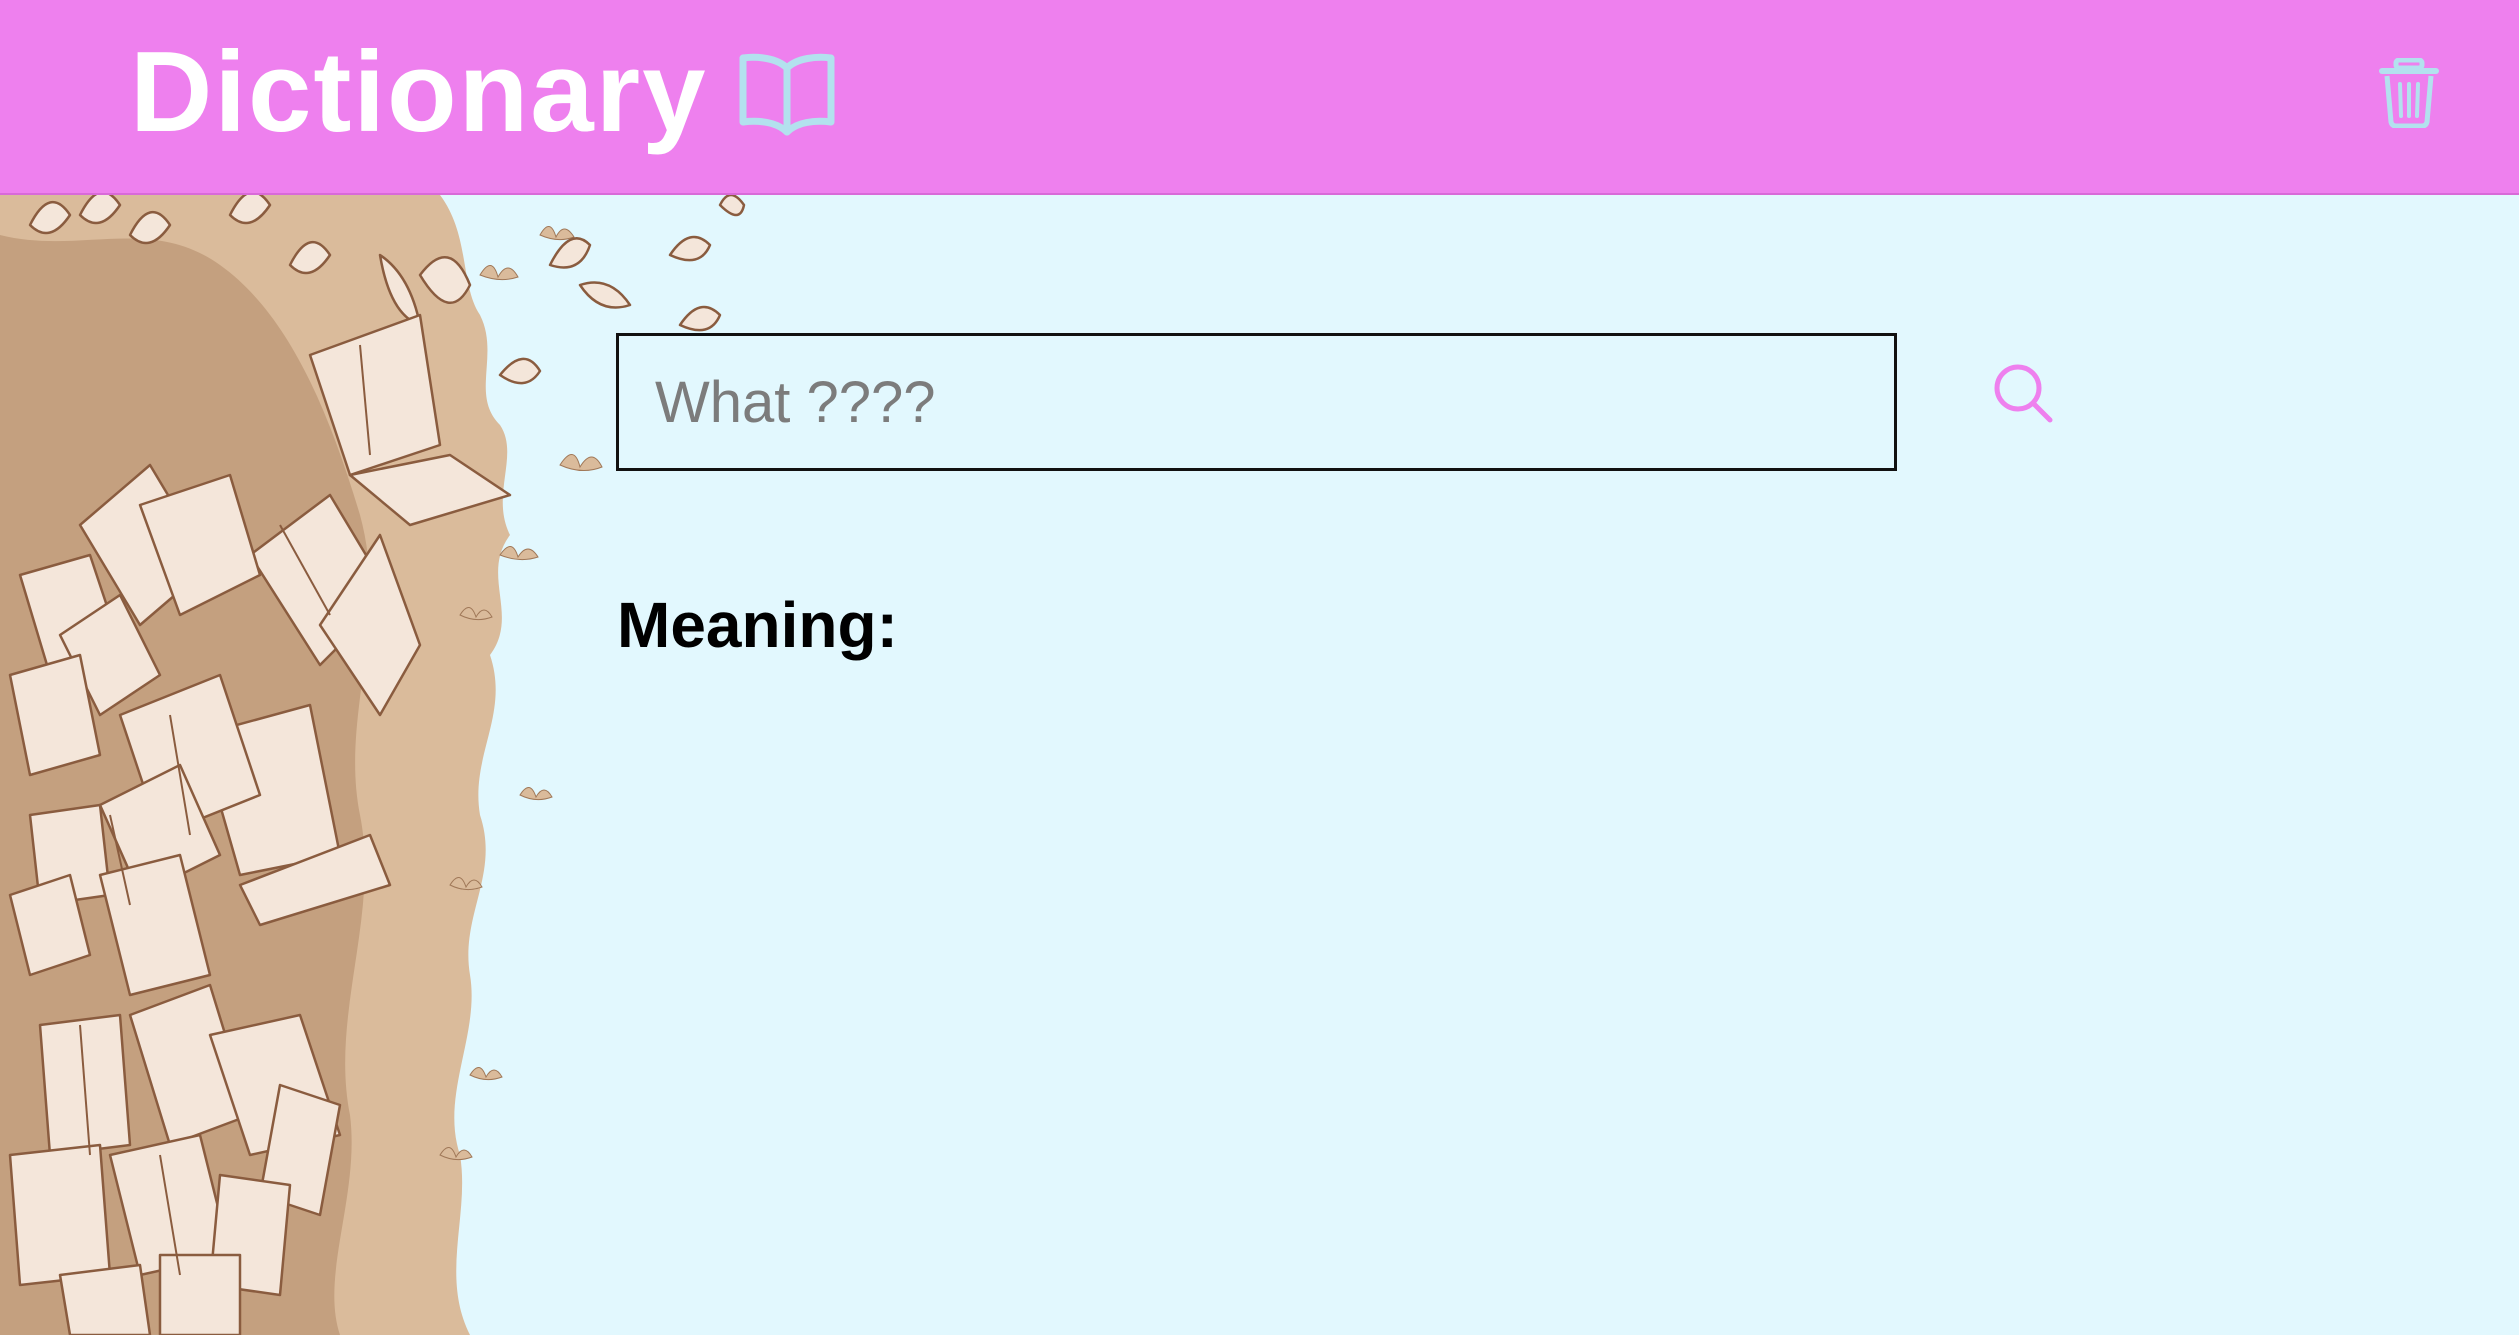  Describe the element at coordinates (1256, 402) in the screenshot. I see `search-input` at that location.